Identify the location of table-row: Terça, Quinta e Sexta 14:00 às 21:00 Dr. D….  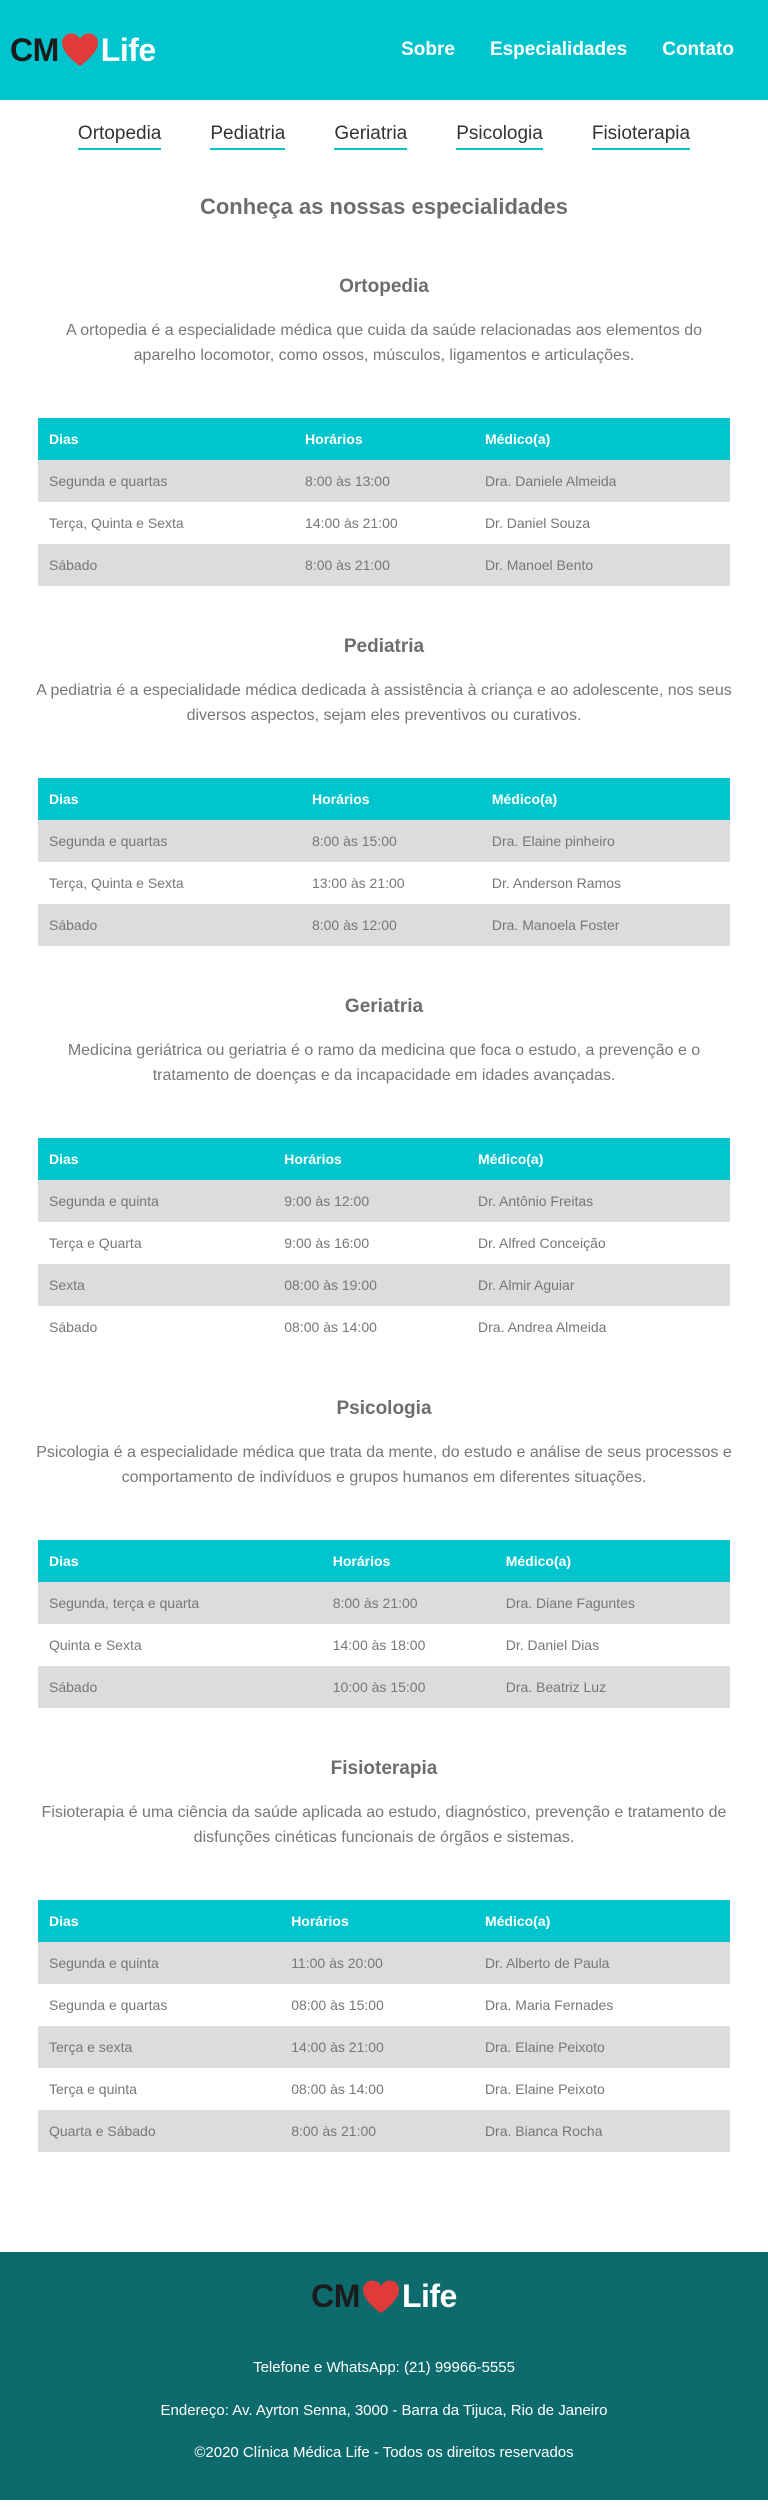
(384, 523).